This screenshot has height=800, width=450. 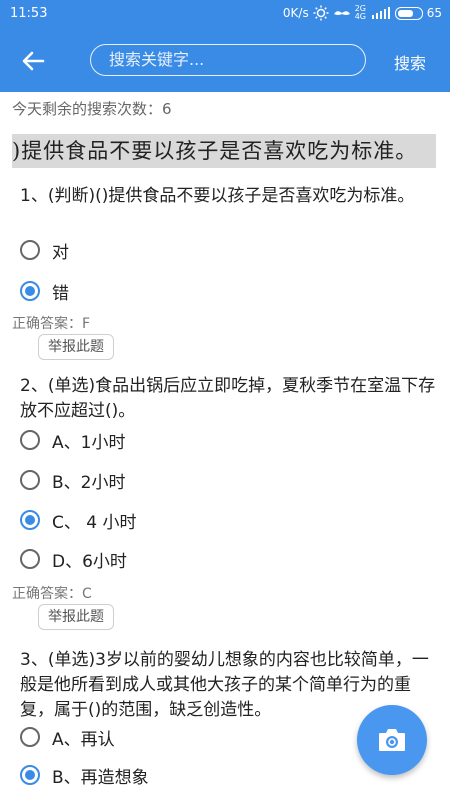 I want to click on status-time: 11:53, so click(x=29, y=13).